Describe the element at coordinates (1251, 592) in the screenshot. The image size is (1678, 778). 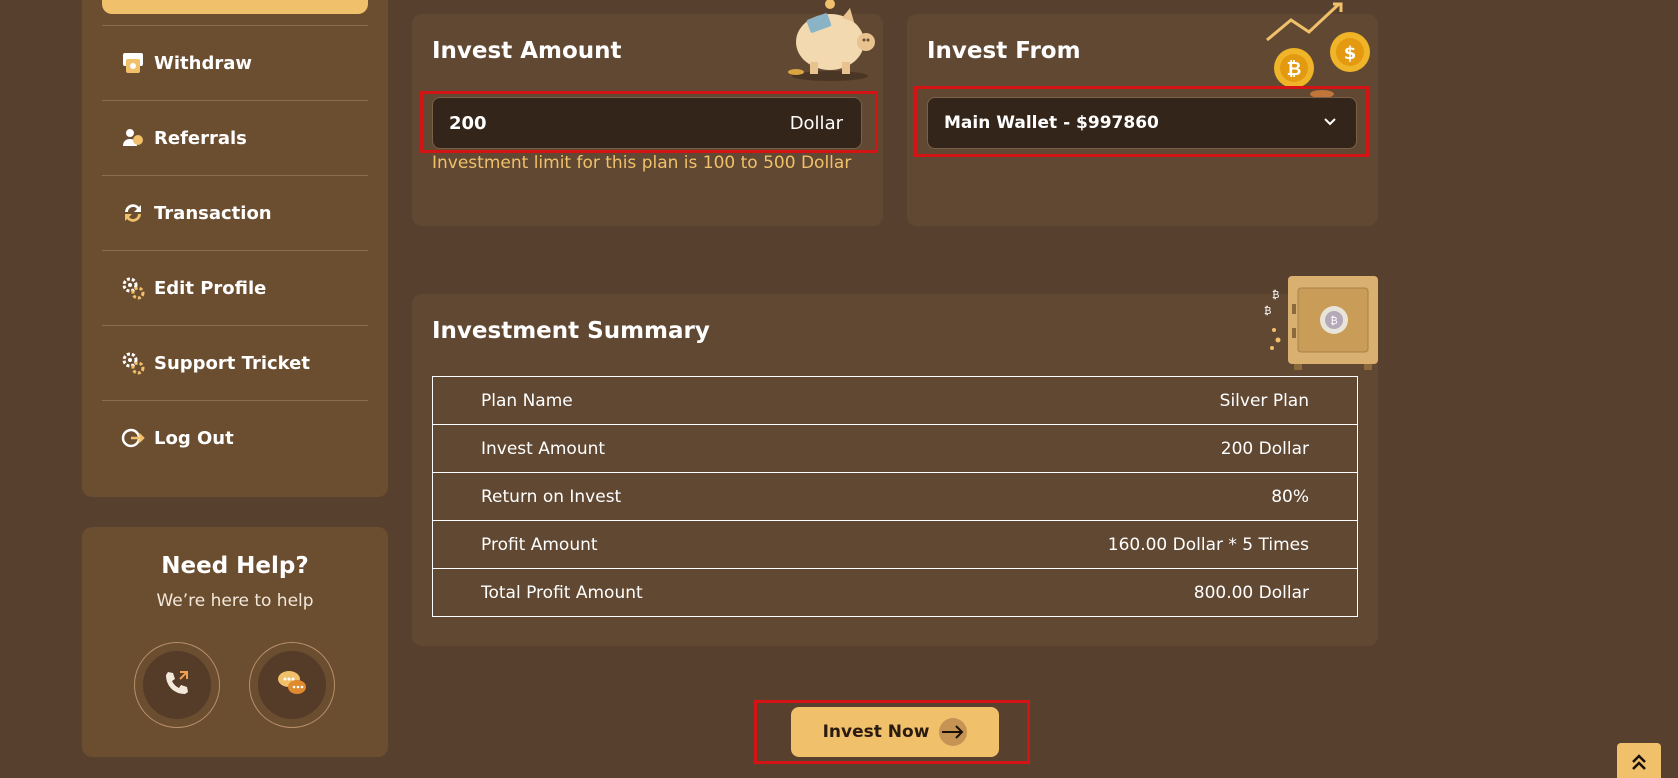
I see `row-value: 800.00 Dollar` at that location.